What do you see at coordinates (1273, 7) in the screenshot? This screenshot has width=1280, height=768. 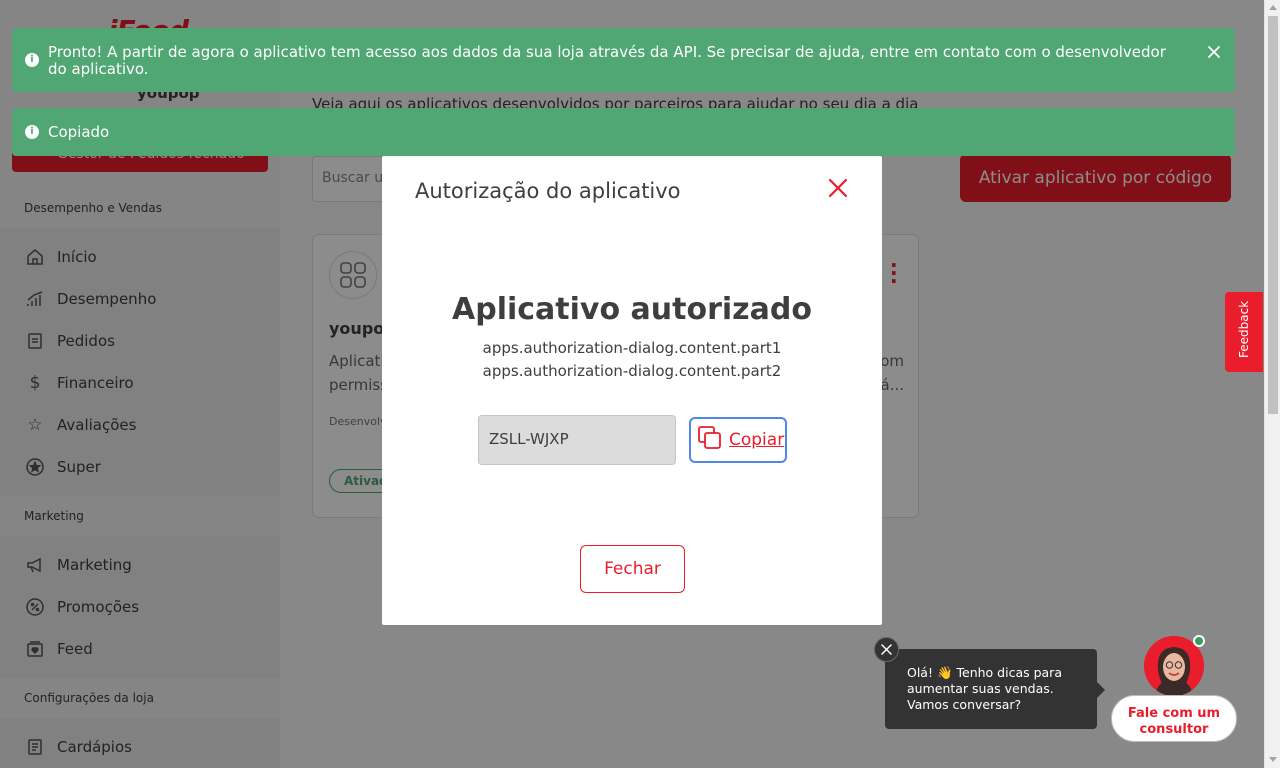 I see `scroll-up-icon` at bounding box center [1273, 7].